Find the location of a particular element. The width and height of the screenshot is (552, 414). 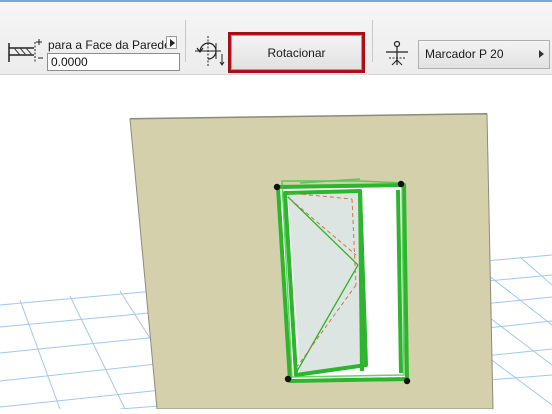

marker-select-value: Marcador P 20 is located at coordinates (464, 54).